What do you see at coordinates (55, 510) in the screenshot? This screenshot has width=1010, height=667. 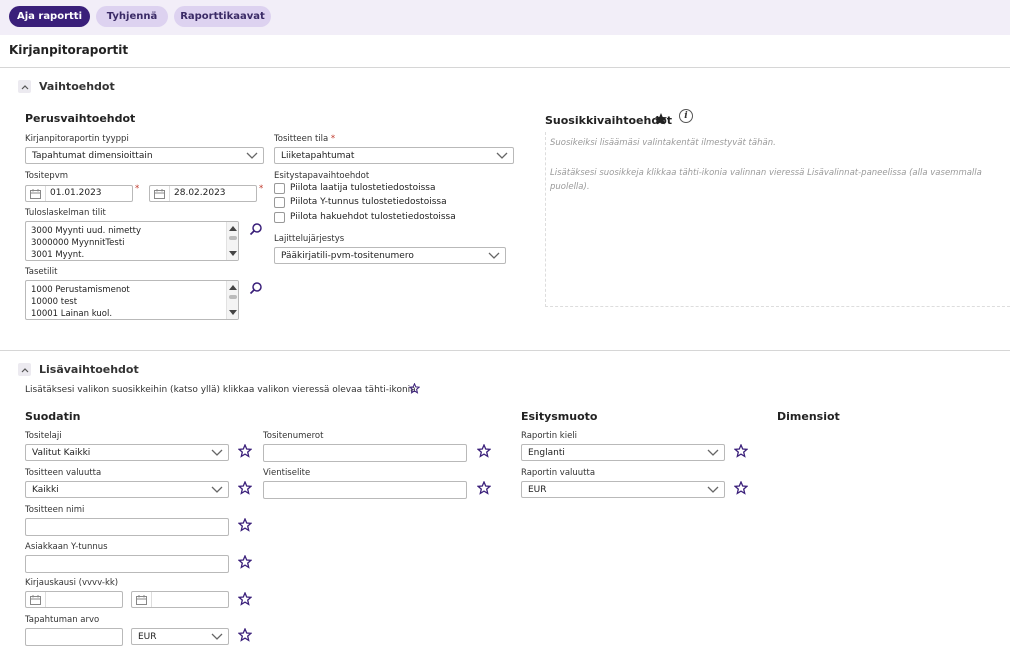 I see `voucher-name-label: Tositteen nimi` at bounding box center [55, 510].